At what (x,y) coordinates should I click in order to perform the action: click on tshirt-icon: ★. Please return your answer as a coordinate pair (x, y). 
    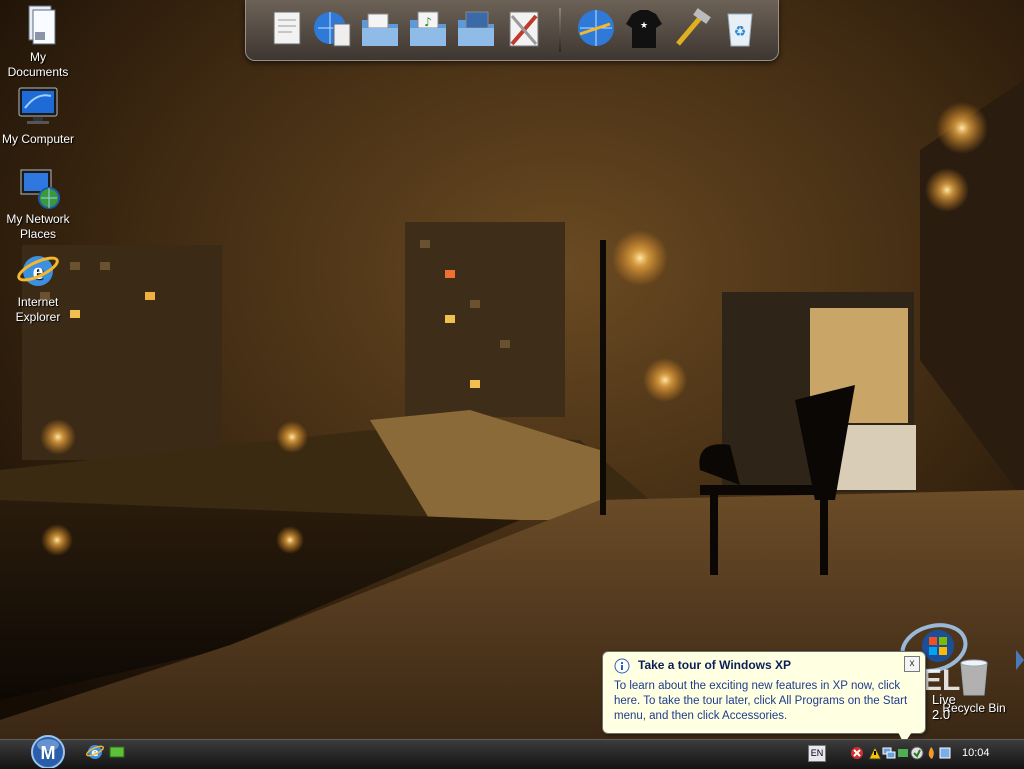
    Looking at the image, I should click on (644, 29).